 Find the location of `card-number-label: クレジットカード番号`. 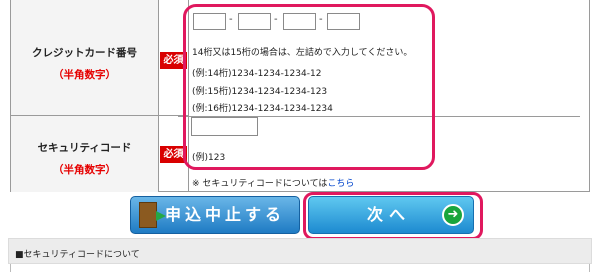

card-number-label: クレジットカード番号 is located at coordinates (84, 53).